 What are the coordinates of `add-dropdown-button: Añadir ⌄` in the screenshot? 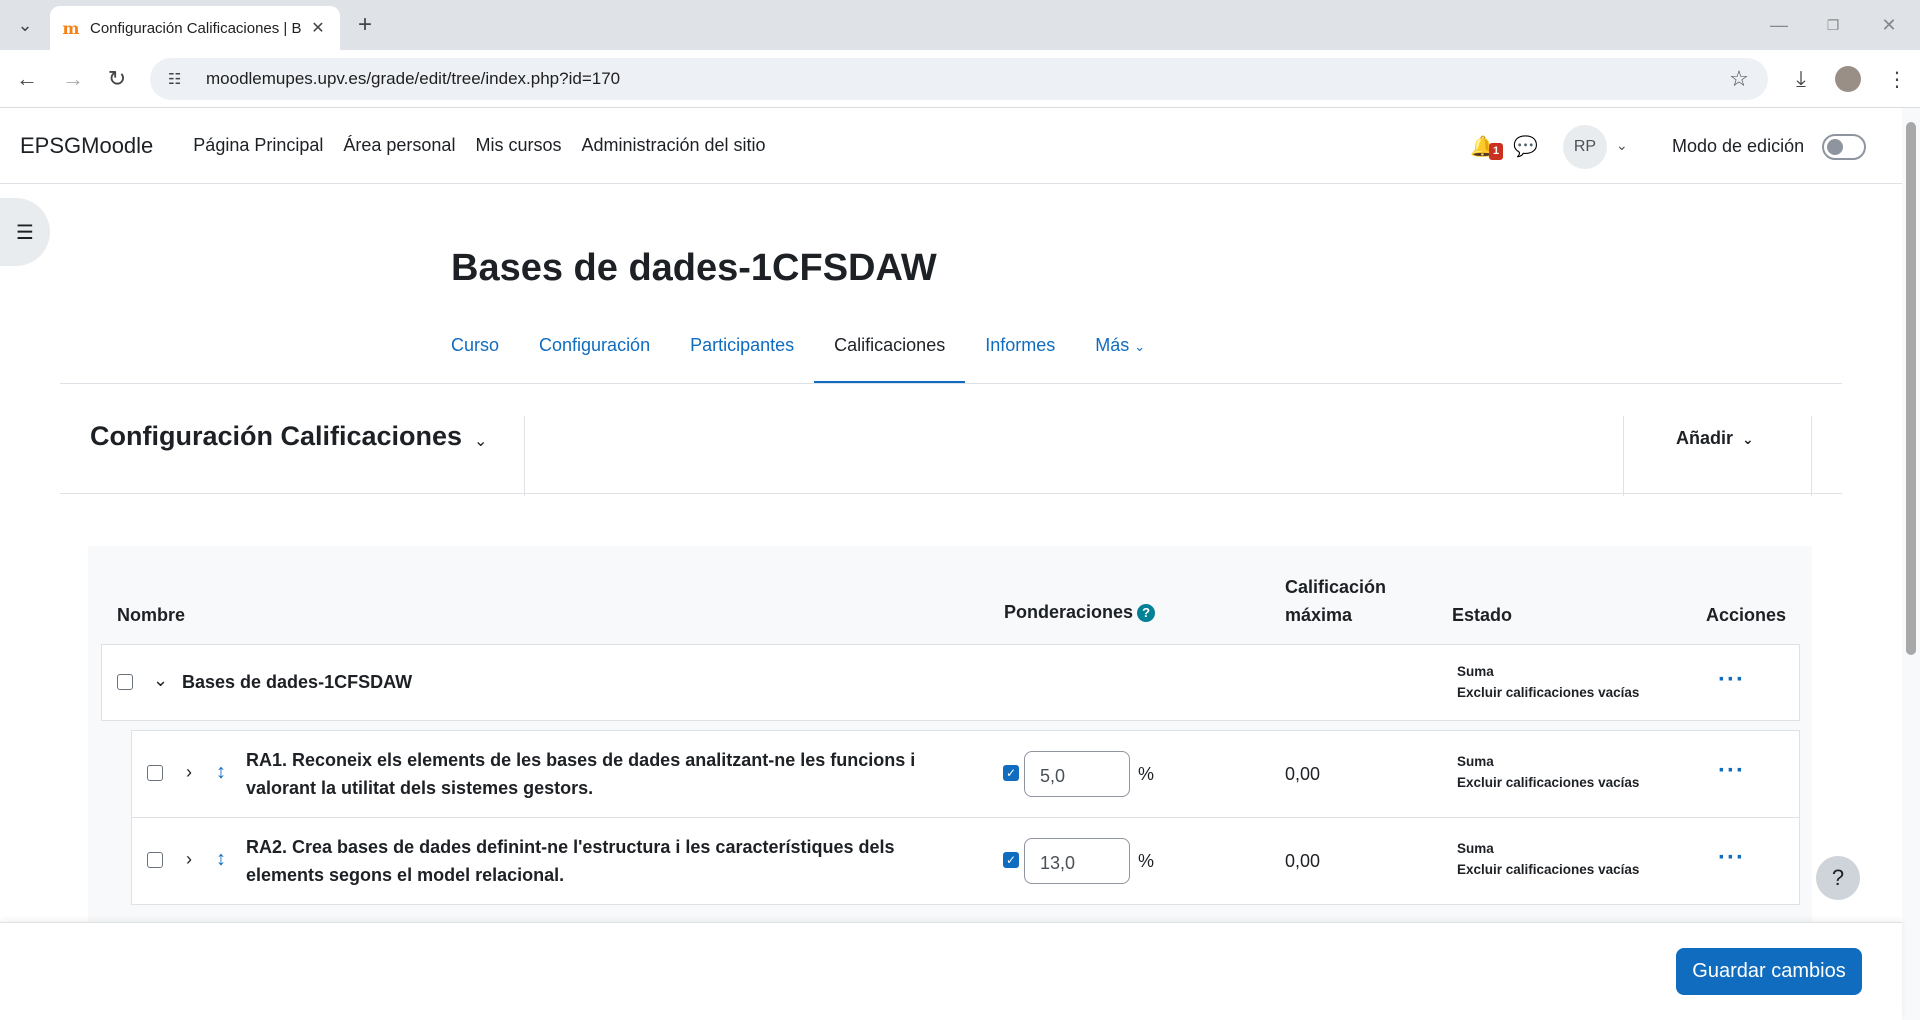 It's located at (1715, 438).